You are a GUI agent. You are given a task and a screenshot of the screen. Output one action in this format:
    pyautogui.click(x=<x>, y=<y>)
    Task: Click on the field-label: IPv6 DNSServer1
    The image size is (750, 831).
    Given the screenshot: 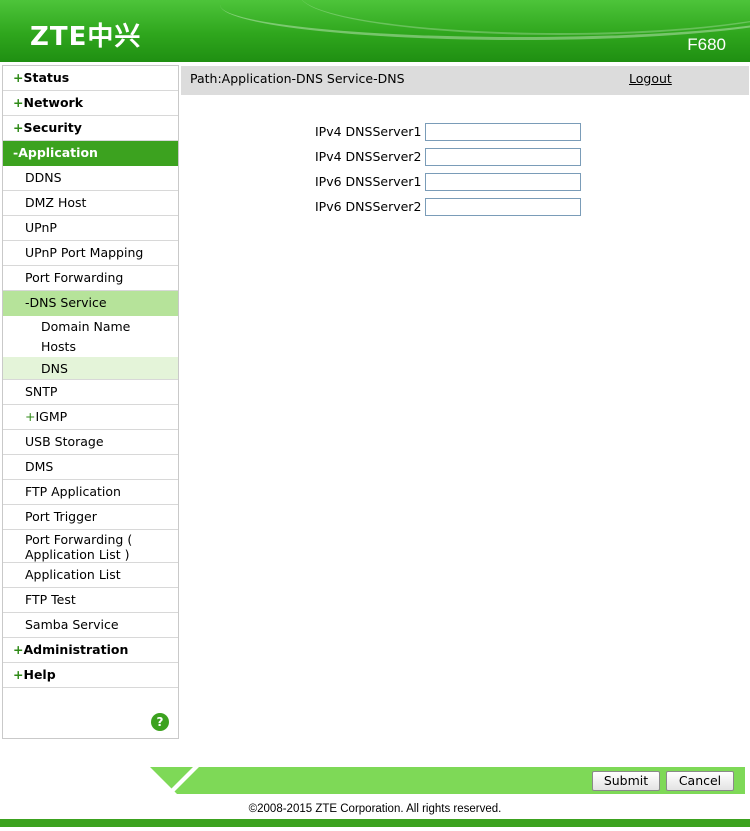 What is the action you would take?
    pyautogui.click(x=368, y=181)
    